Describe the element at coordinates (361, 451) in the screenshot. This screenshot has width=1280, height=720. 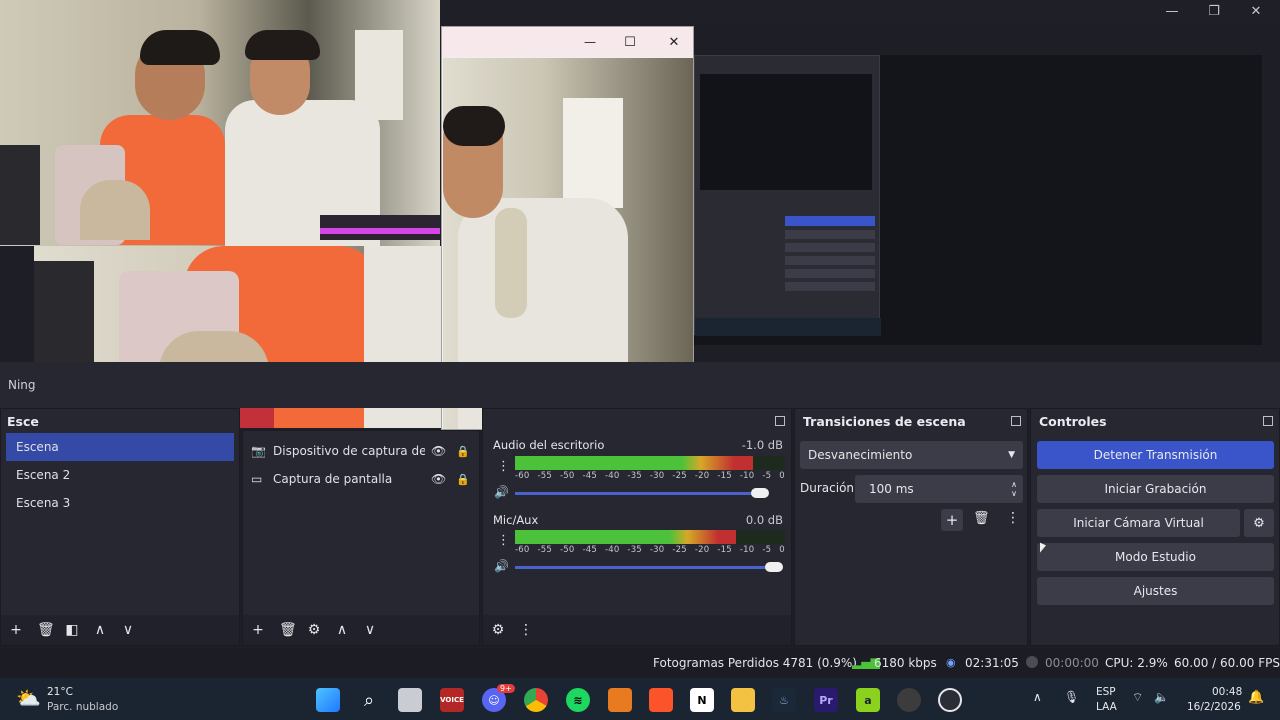
I see `source-item: 📷 Dispositivo de captura de v 👁 🔒` at that location.